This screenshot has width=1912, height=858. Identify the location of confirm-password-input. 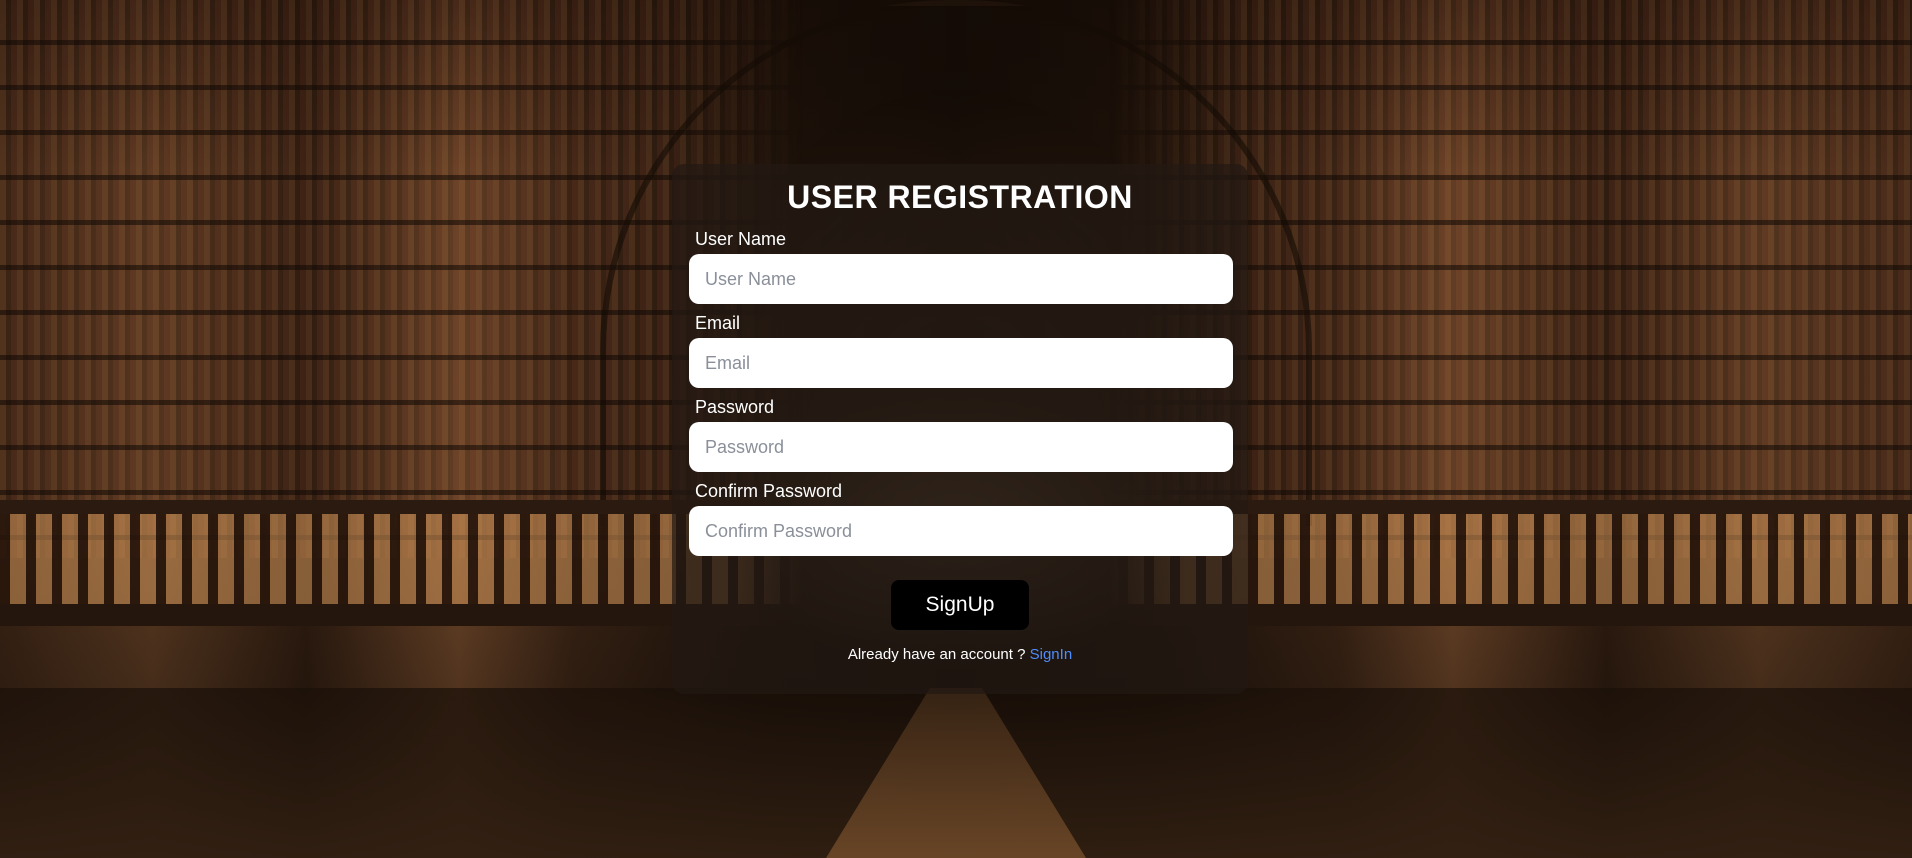
(961, 531).